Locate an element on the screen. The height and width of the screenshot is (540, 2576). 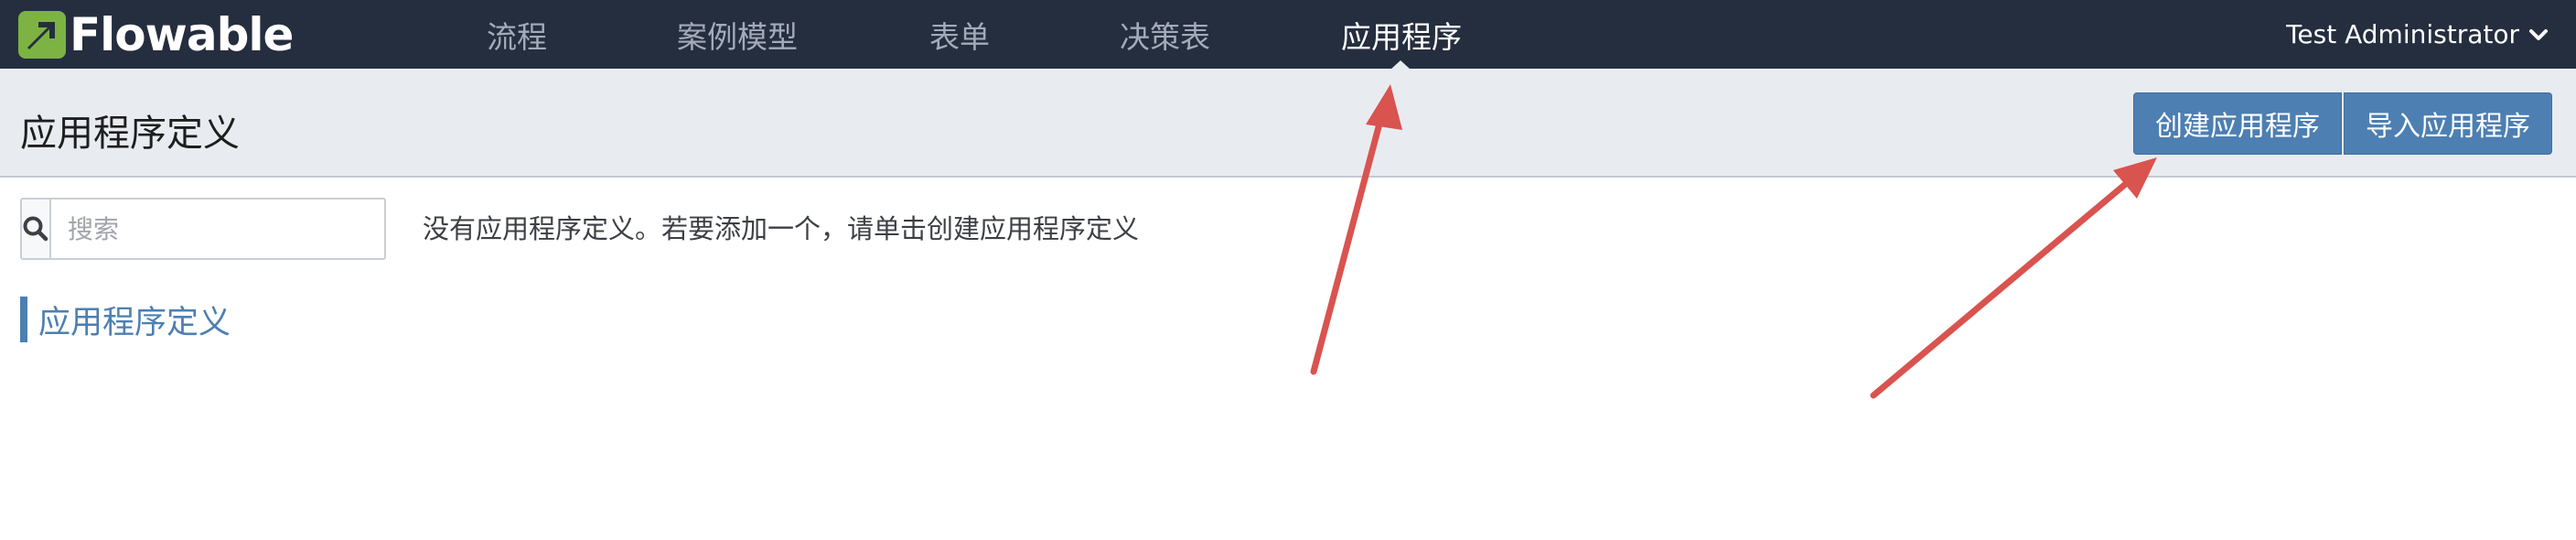
nav-item-case-models: 案例模型 is located at coordinates (738, 34).